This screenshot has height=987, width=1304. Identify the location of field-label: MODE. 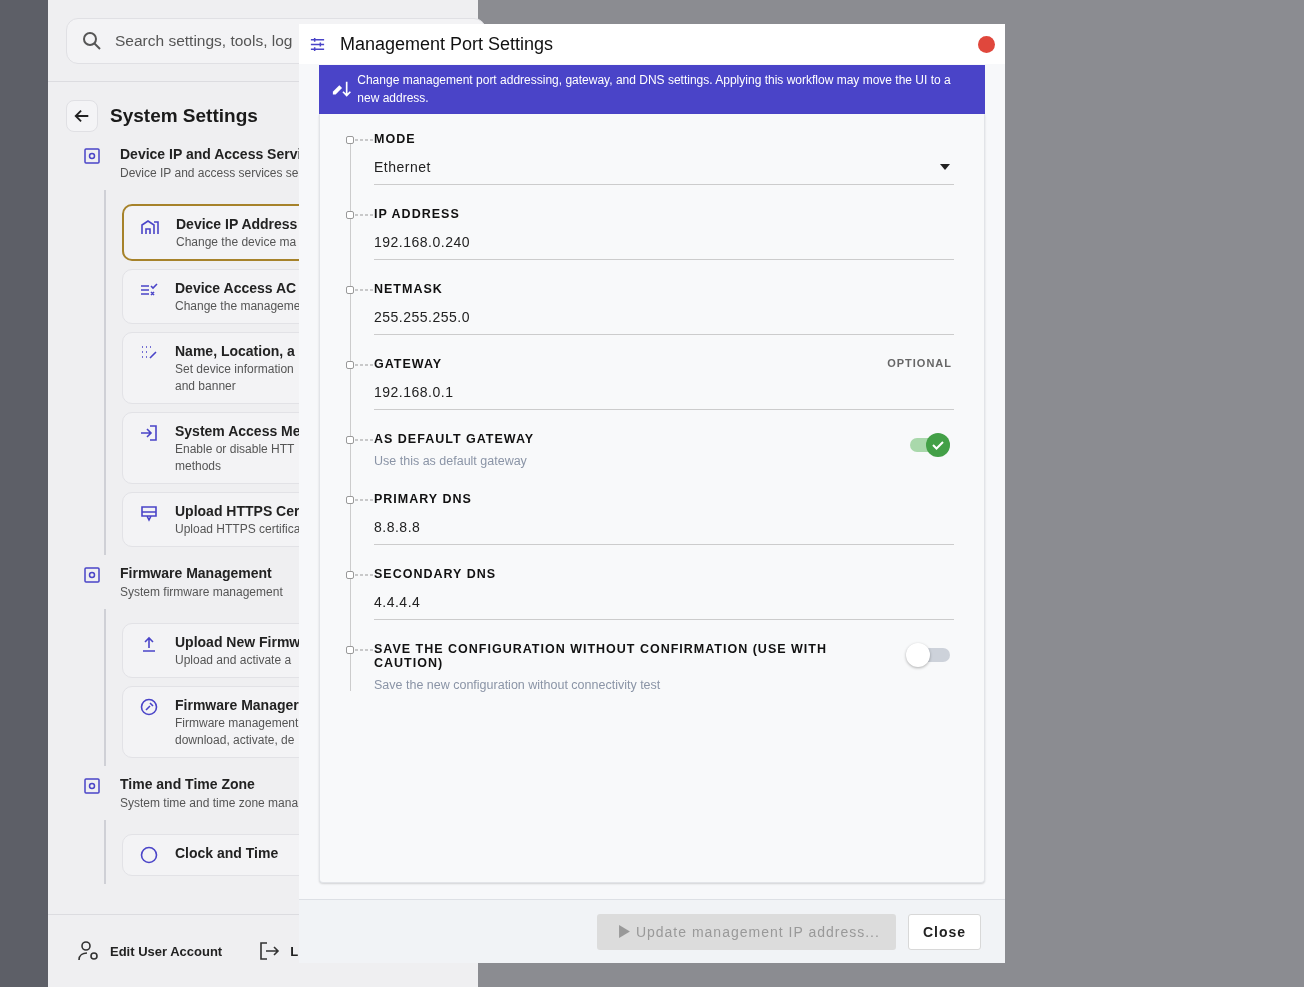
(395, 139).